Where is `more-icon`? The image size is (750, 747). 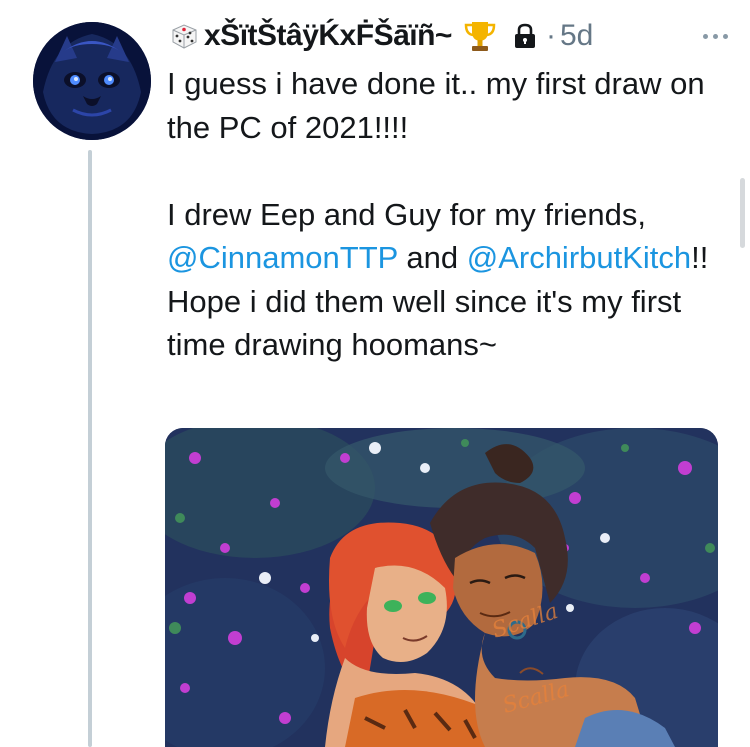 more-icon is located at coordinates (716, 36).